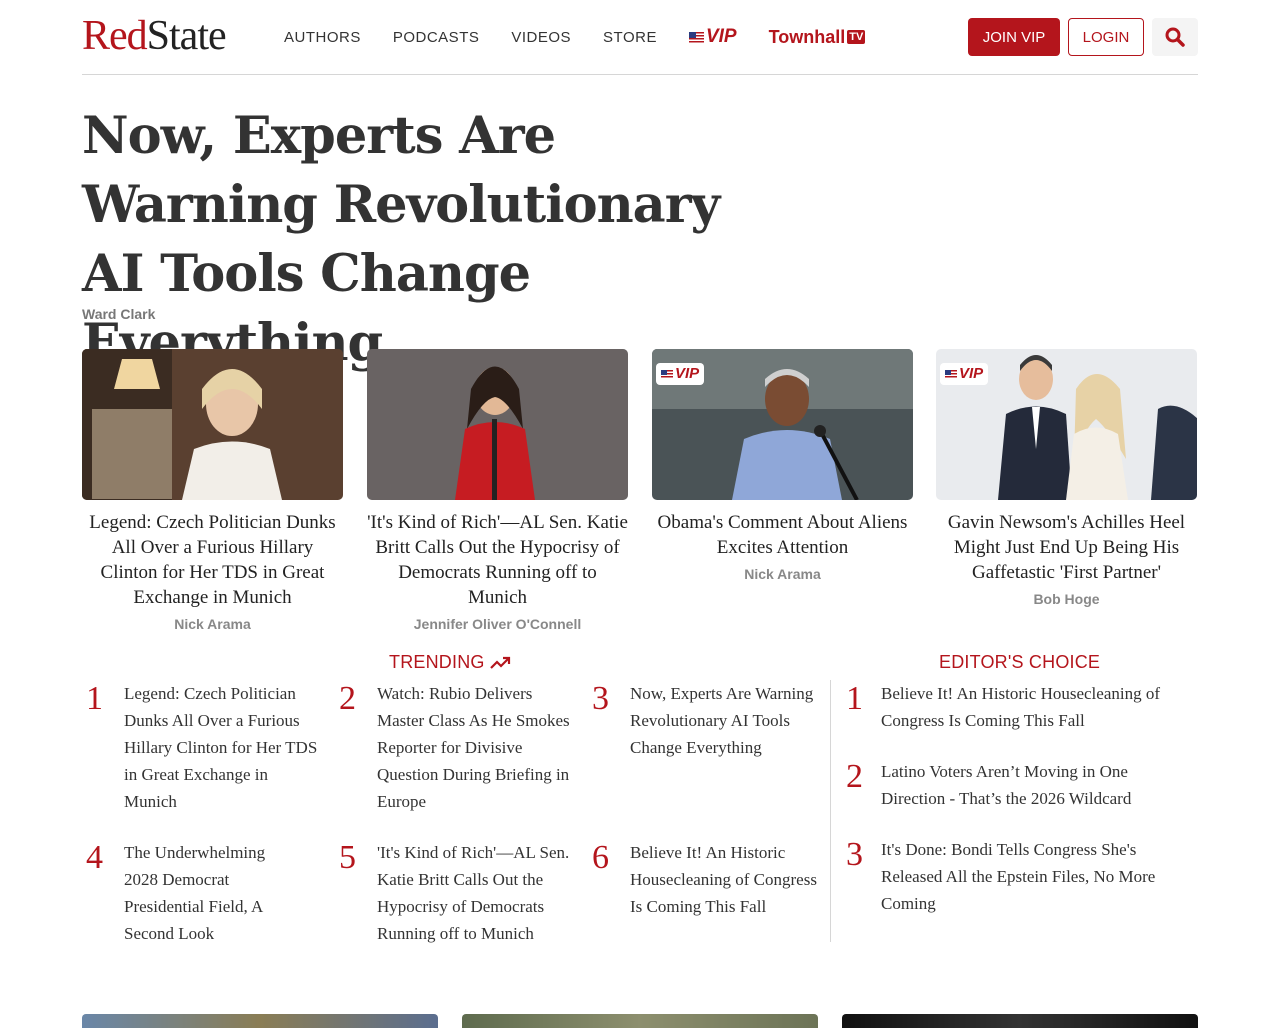 The width and height of the screenshot is (1280, 1028). I want to click on rank-number: 5, so click(347, 857).